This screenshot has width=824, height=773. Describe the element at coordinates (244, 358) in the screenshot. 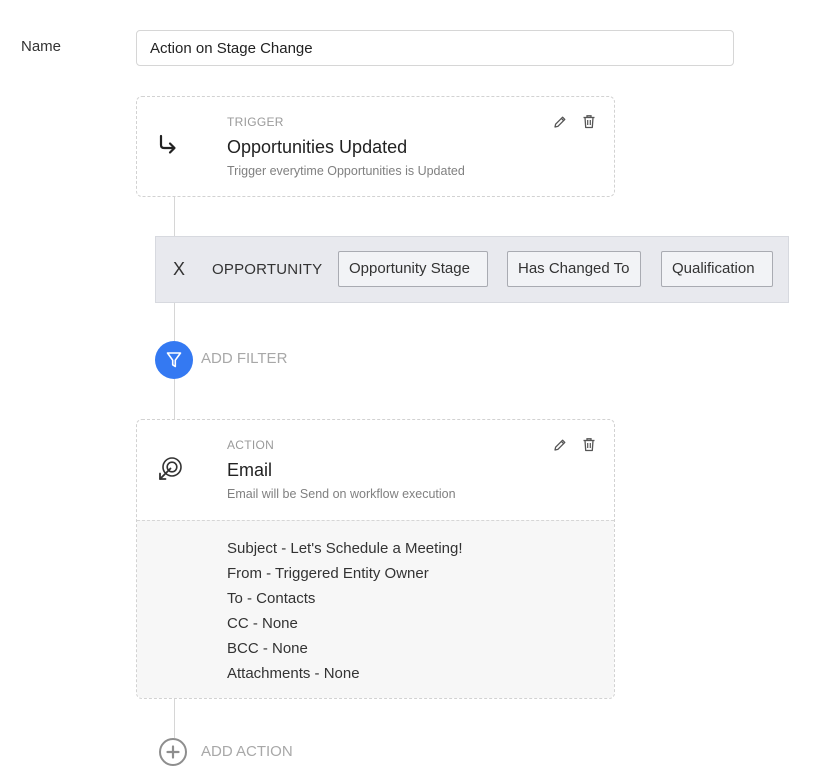

I see `add-filter-label: ADD FILTER` at that location.